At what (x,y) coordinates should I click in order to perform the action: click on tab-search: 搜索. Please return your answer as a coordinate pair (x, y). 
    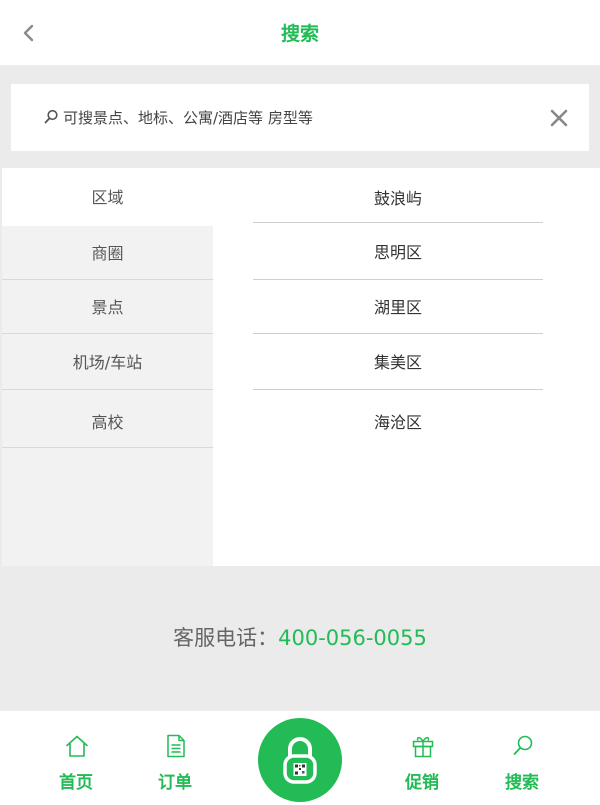
    Looking at the image, I should click on (522, 758).